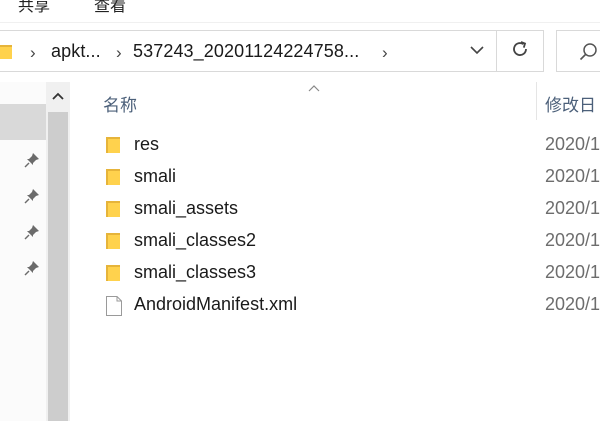  I want to click on address-dropdown-button, so click(477, 51).